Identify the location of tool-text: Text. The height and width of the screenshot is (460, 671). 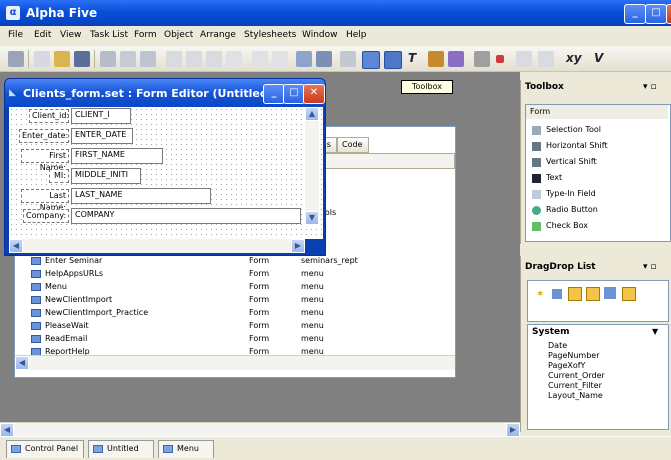
(547, 178).